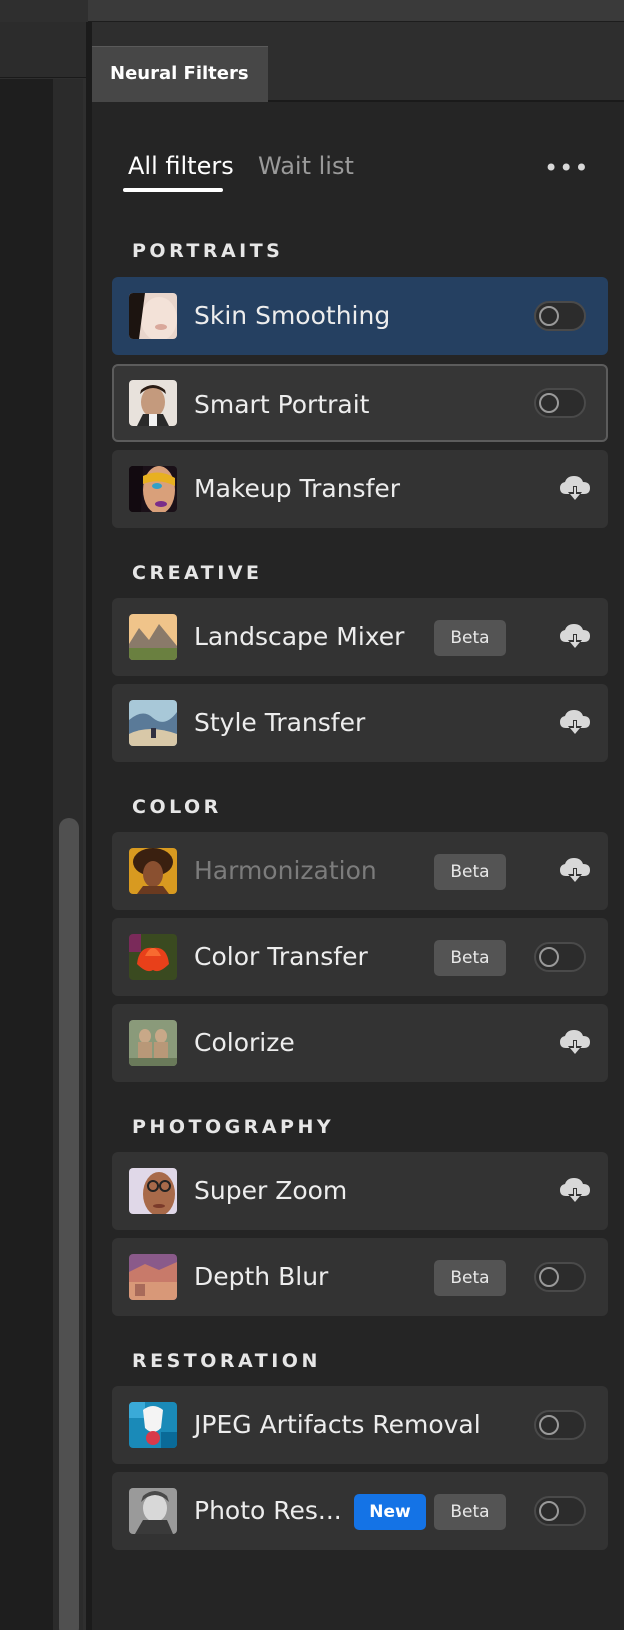 This screenshot has width=624, height=1630. What do you see at coordinates (358, 62) in the screenshot?
I see `panel-header: Neural Filters` at bounding box center [358, 62].